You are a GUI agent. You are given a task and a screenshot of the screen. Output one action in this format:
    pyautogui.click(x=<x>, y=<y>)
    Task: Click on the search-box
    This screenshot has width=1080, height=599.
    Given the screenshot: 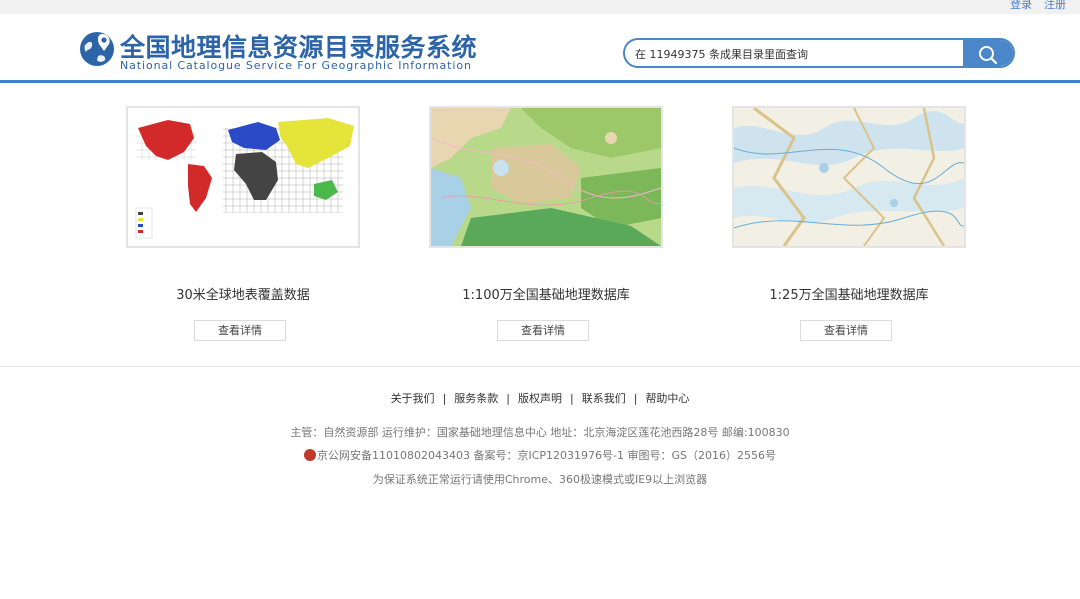 What is the action you would take?
    pyautogui.click(x=819, y=53)
    